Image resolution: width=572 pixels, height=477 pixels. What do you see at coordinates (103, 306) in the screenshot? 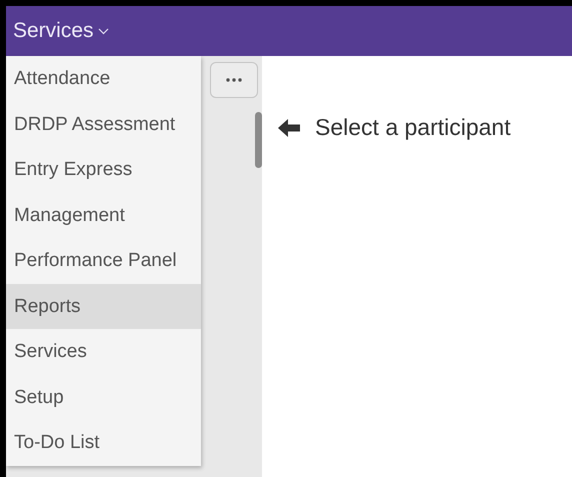
I see `menu-item: Reports` at bounding box center [103, 306].